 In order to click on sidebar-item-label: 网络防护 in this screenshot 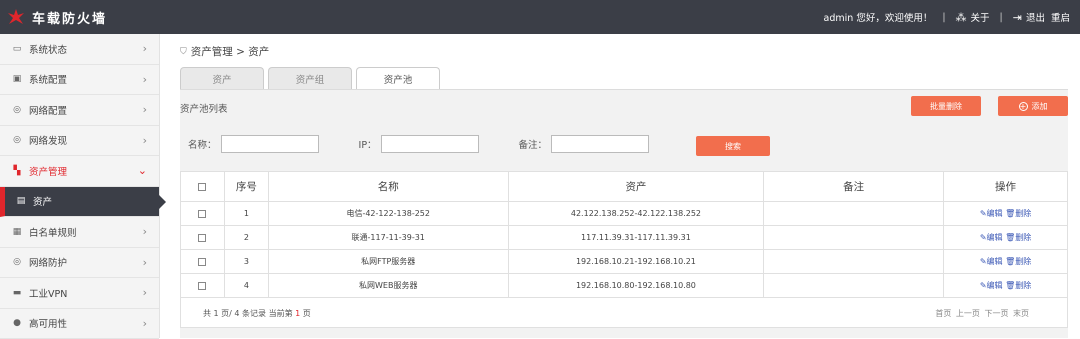, I will do `click(48, 262)`.